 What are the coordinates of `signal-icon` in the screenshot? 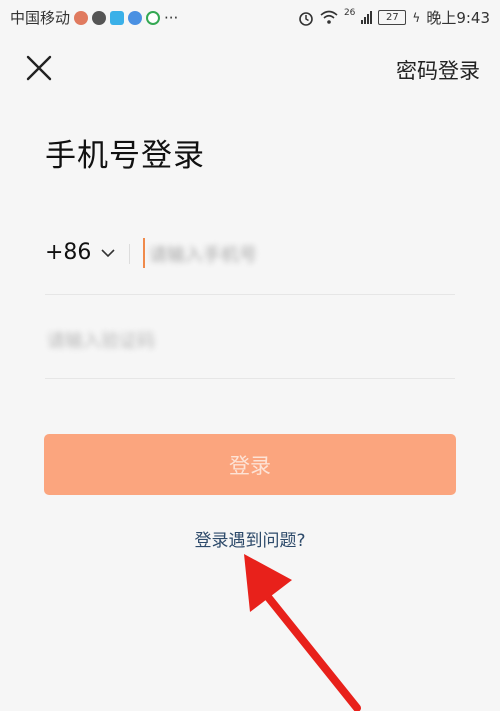 It's located at (367, 17).